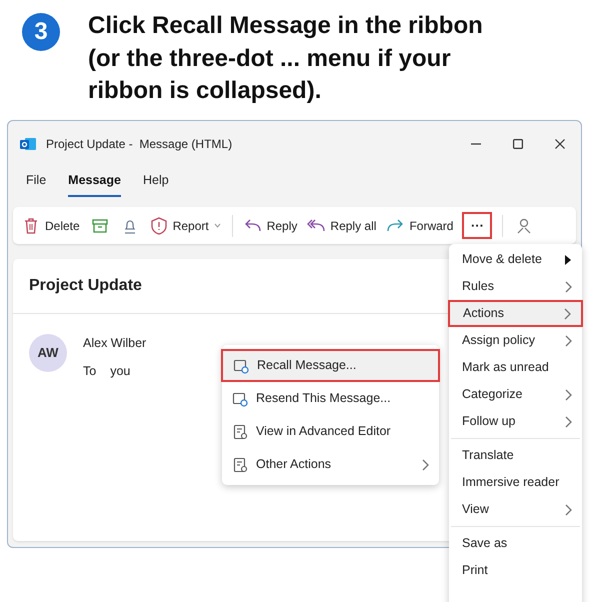 This screenshot has height=602, width=596. What do you see at coordinates (185, 225) in the screenshot?
I see `report-button: Report` at bounding box center [185, 225].